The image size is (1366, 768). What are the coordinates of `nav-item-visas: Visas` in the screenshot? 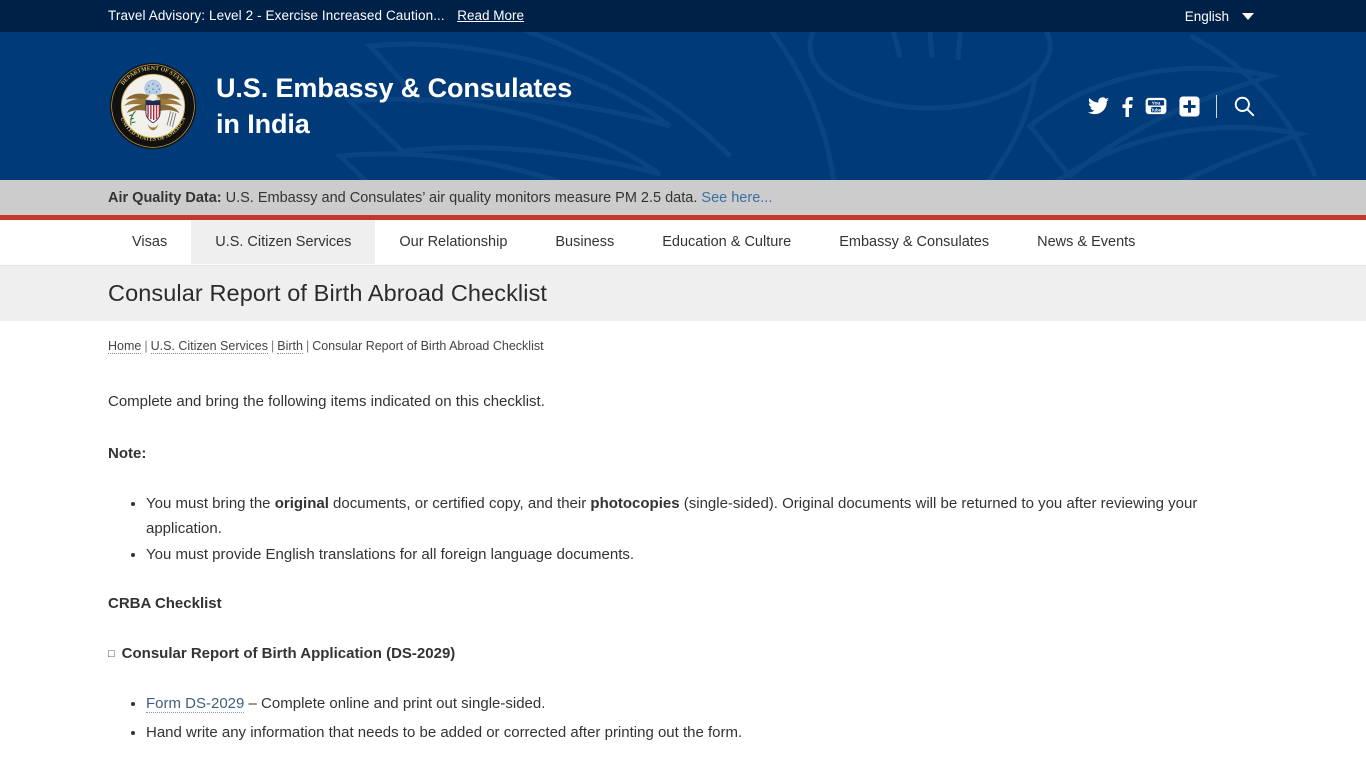 It's located at (149, 242).